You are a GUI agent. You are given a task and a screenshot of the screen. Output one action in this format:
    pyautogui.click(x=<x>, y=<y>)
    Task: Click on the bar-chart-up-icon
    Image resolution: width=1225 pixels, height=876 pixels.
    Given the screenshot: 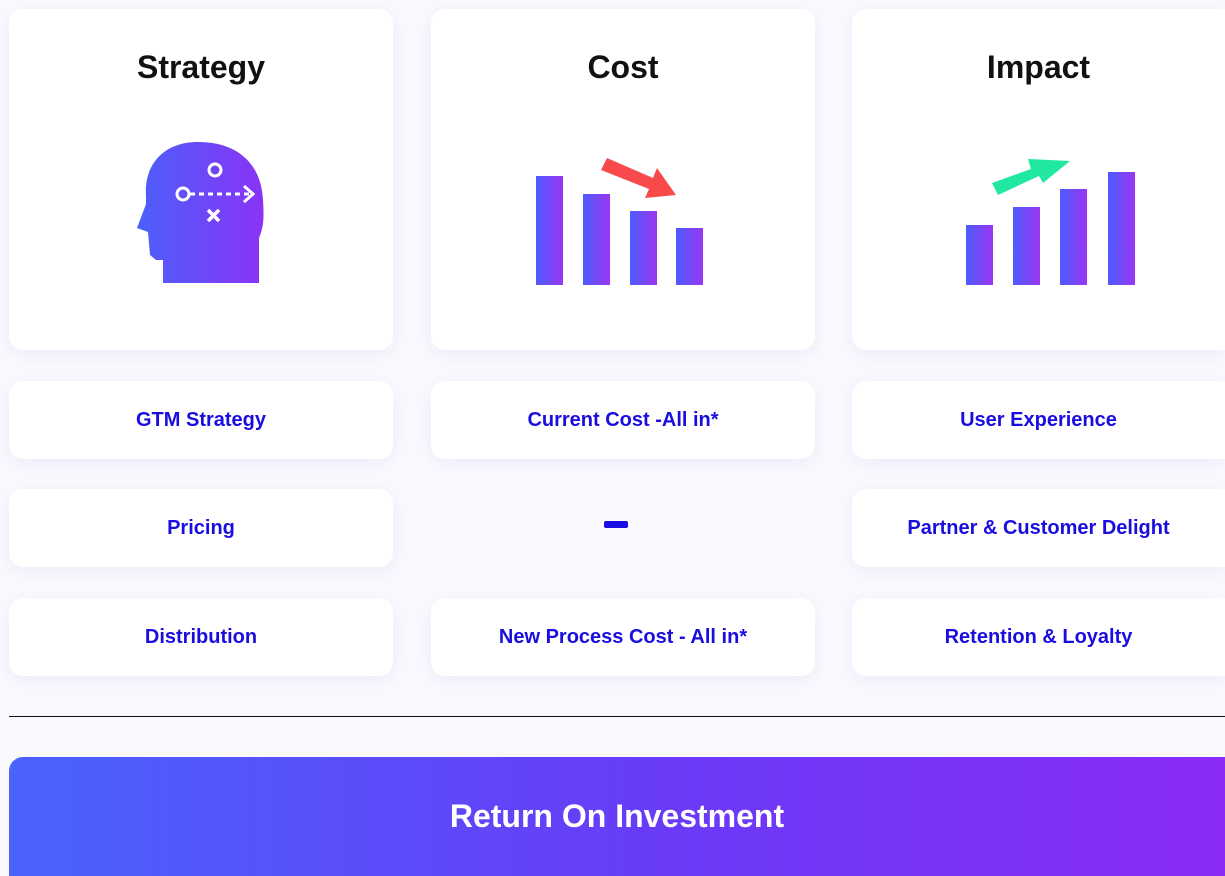 What is the action you would take?
    pyautogui.click(x=1050, y=222)
    